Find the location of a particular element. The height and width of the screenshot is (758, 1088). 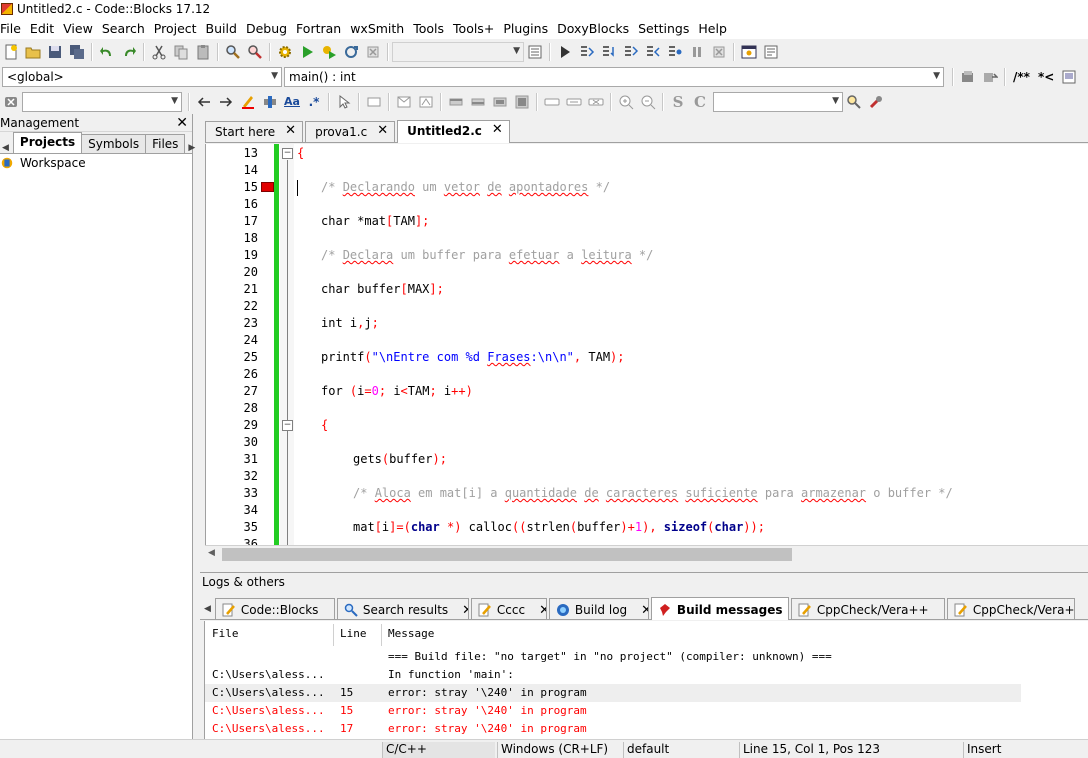

open-folder-icon is located at coordinates (33, 52).